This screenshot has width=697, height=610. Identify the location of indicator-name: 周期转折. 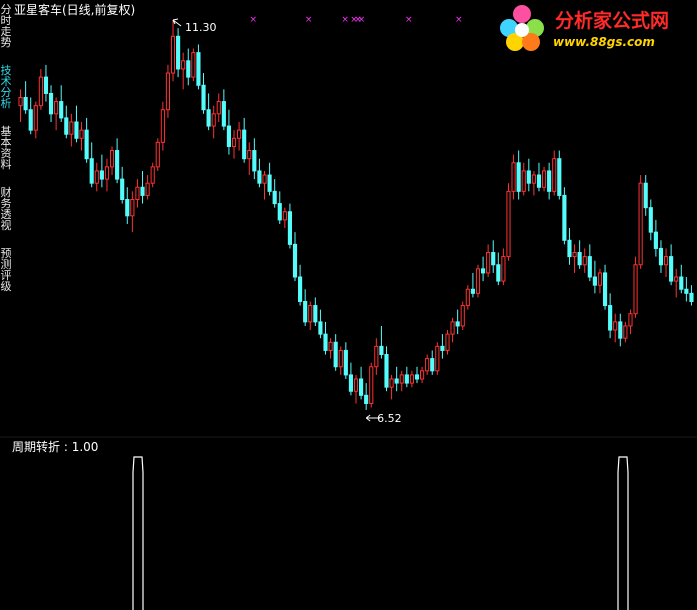
(36, 447).